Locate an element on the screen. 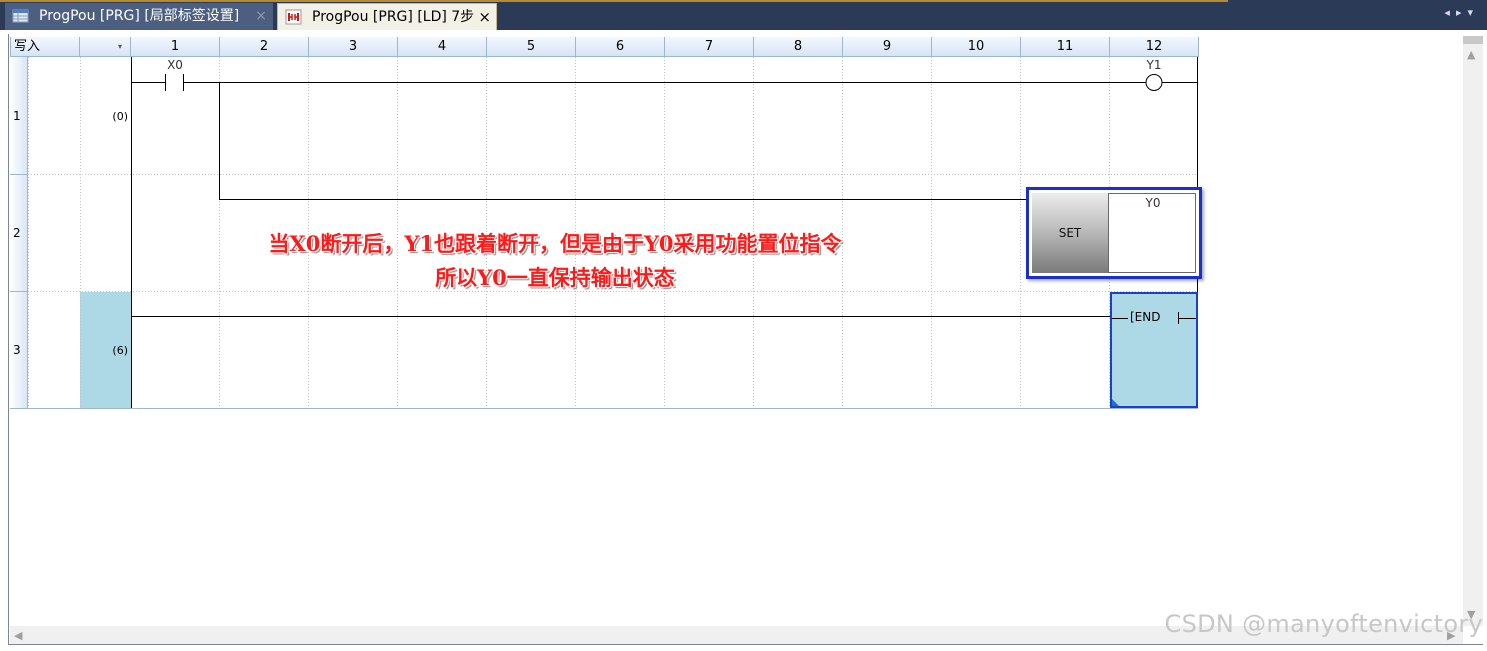 Image resolution: width=1487 pixels, height=651 pixels. mode-indicator: 写入 is located at coordinates (45, 47).